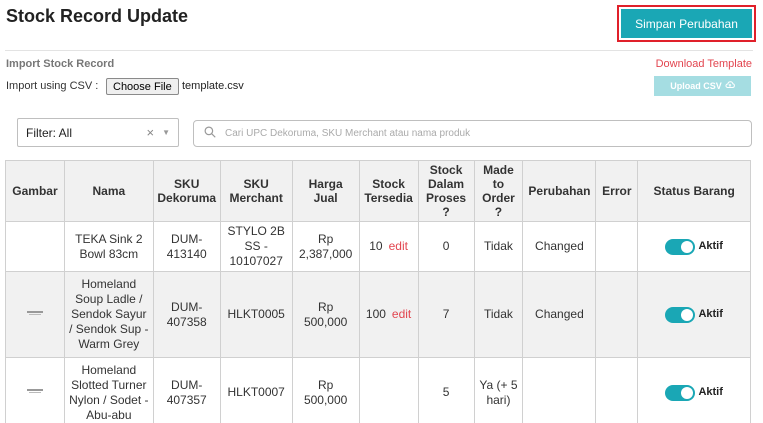  I want to click on sku-merchant: HLKT0005, so click(256, 314).